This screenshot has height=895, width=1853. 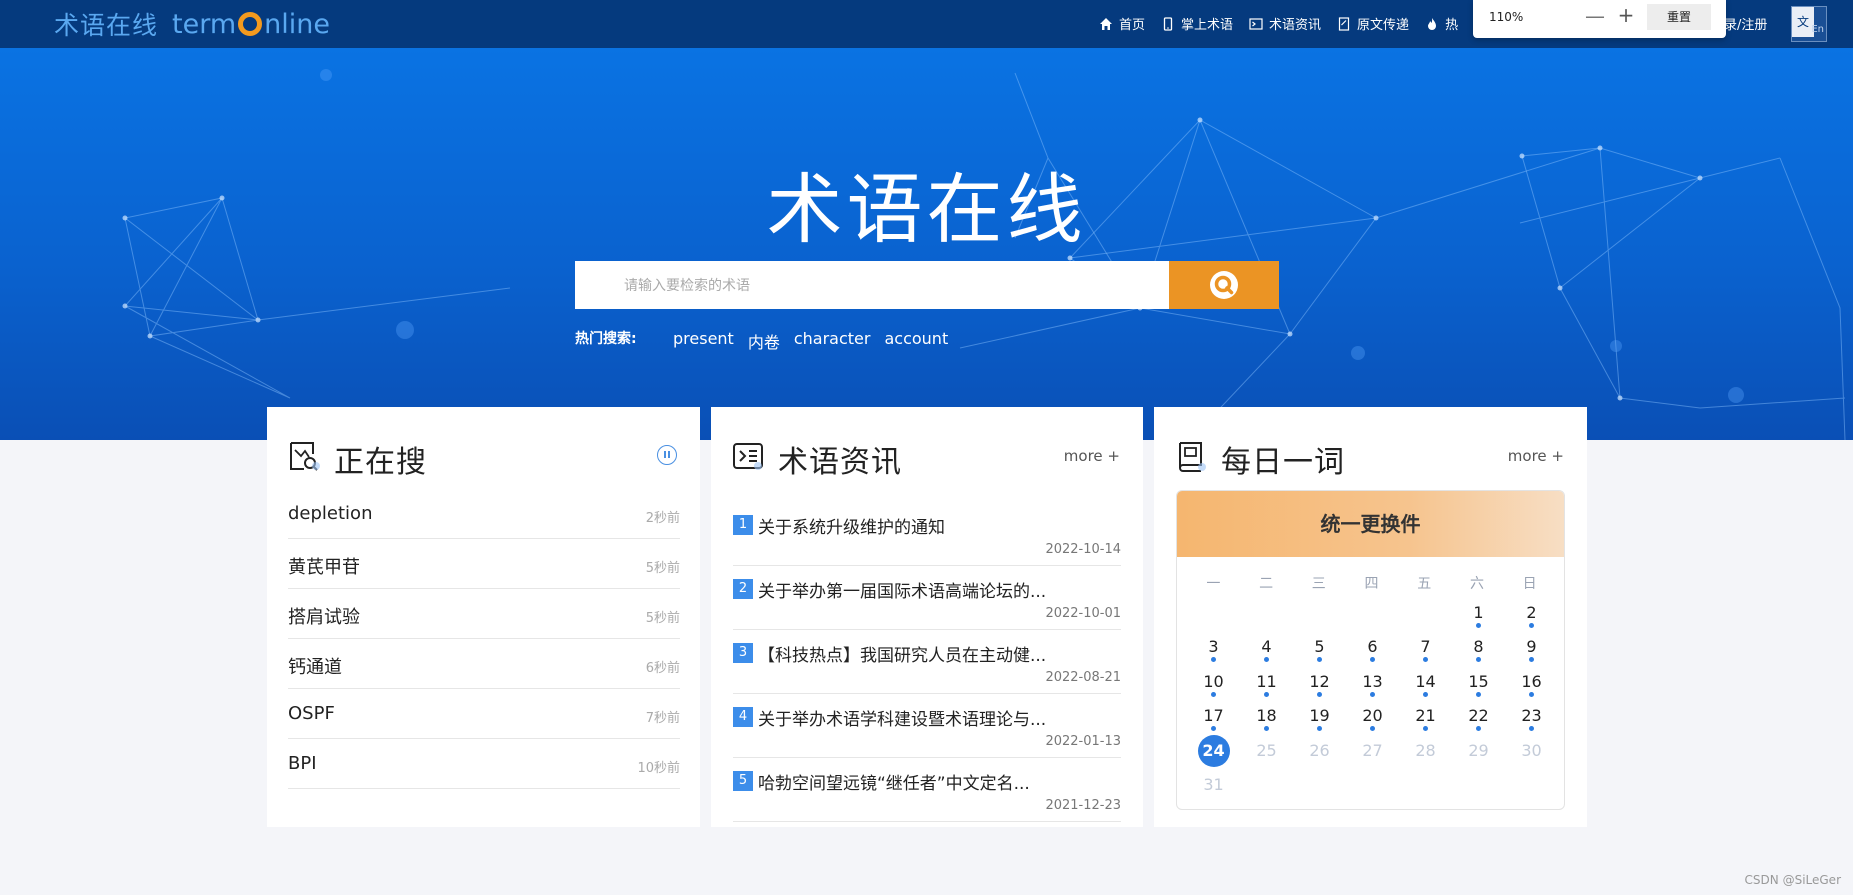 What do you see at coordinates (927, 598) in the screenshot?
I see `news-item: 2 关于举办第一届国际术语高端论坛的... 2022-10-01` at bounding box center [927, 598].